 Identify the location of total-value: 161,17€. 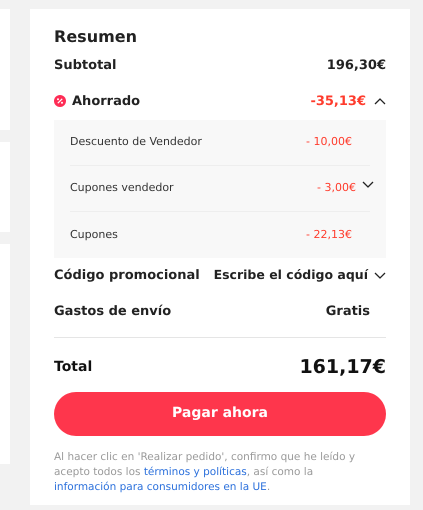
(342, 367).